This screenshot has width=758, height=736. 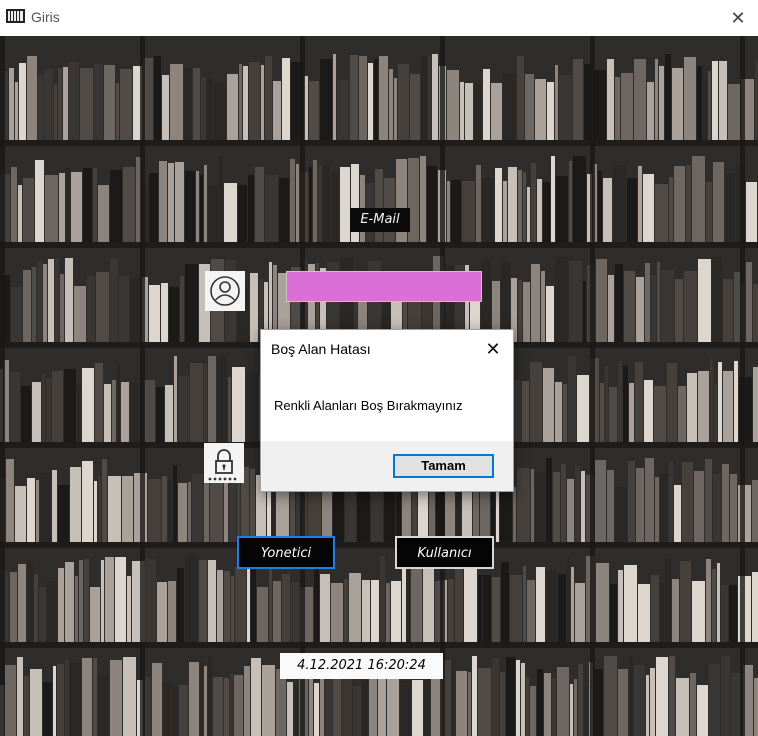 I want to click on window-title: Giris, so click(x=45, y=17).